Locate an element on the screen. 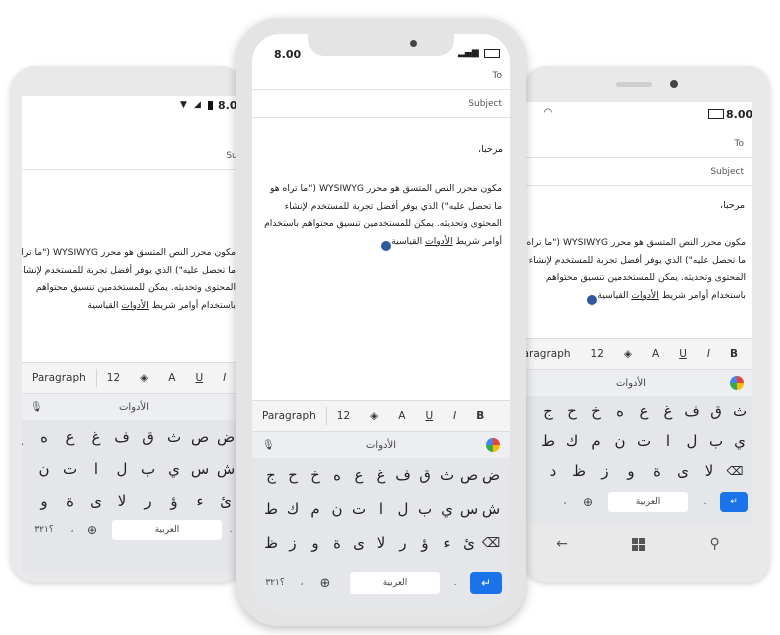 This screenshot has height=635, width=780. key: ق is located at coordinates (425, 475).